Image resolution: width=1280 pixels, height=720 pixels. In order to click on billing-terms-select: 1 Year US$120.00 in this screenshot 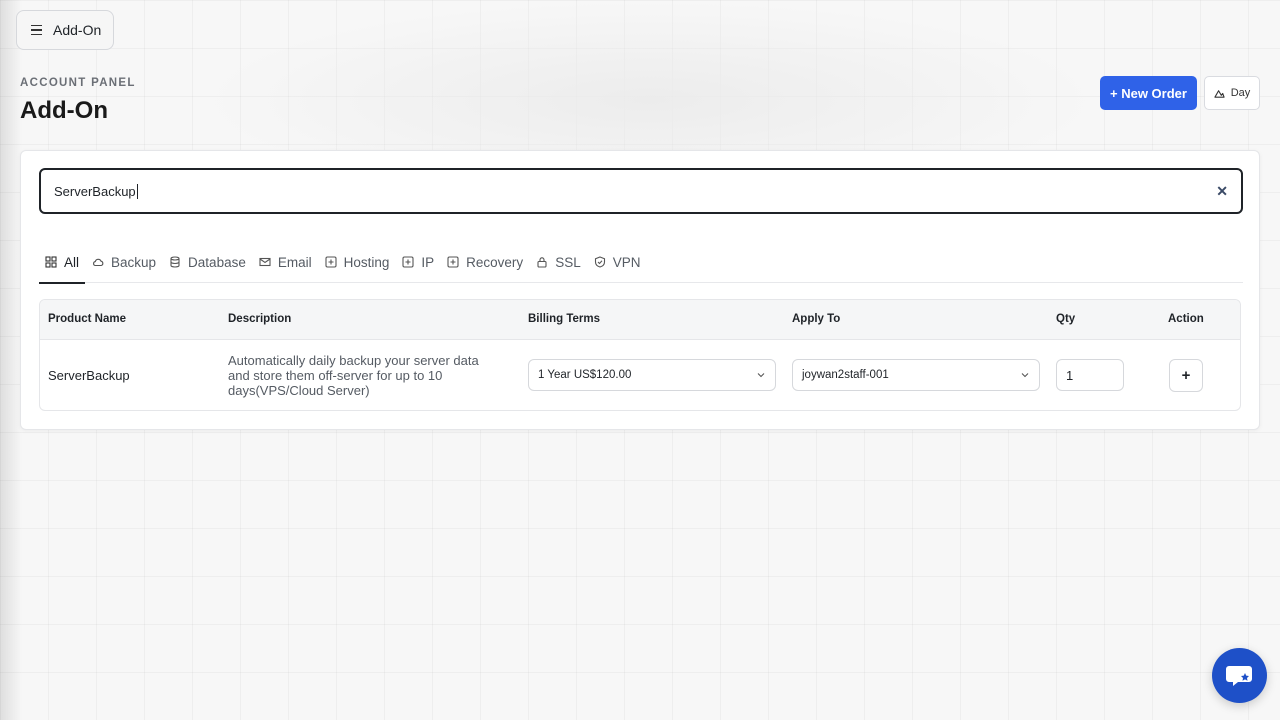, I will do `click(652, 375)`.